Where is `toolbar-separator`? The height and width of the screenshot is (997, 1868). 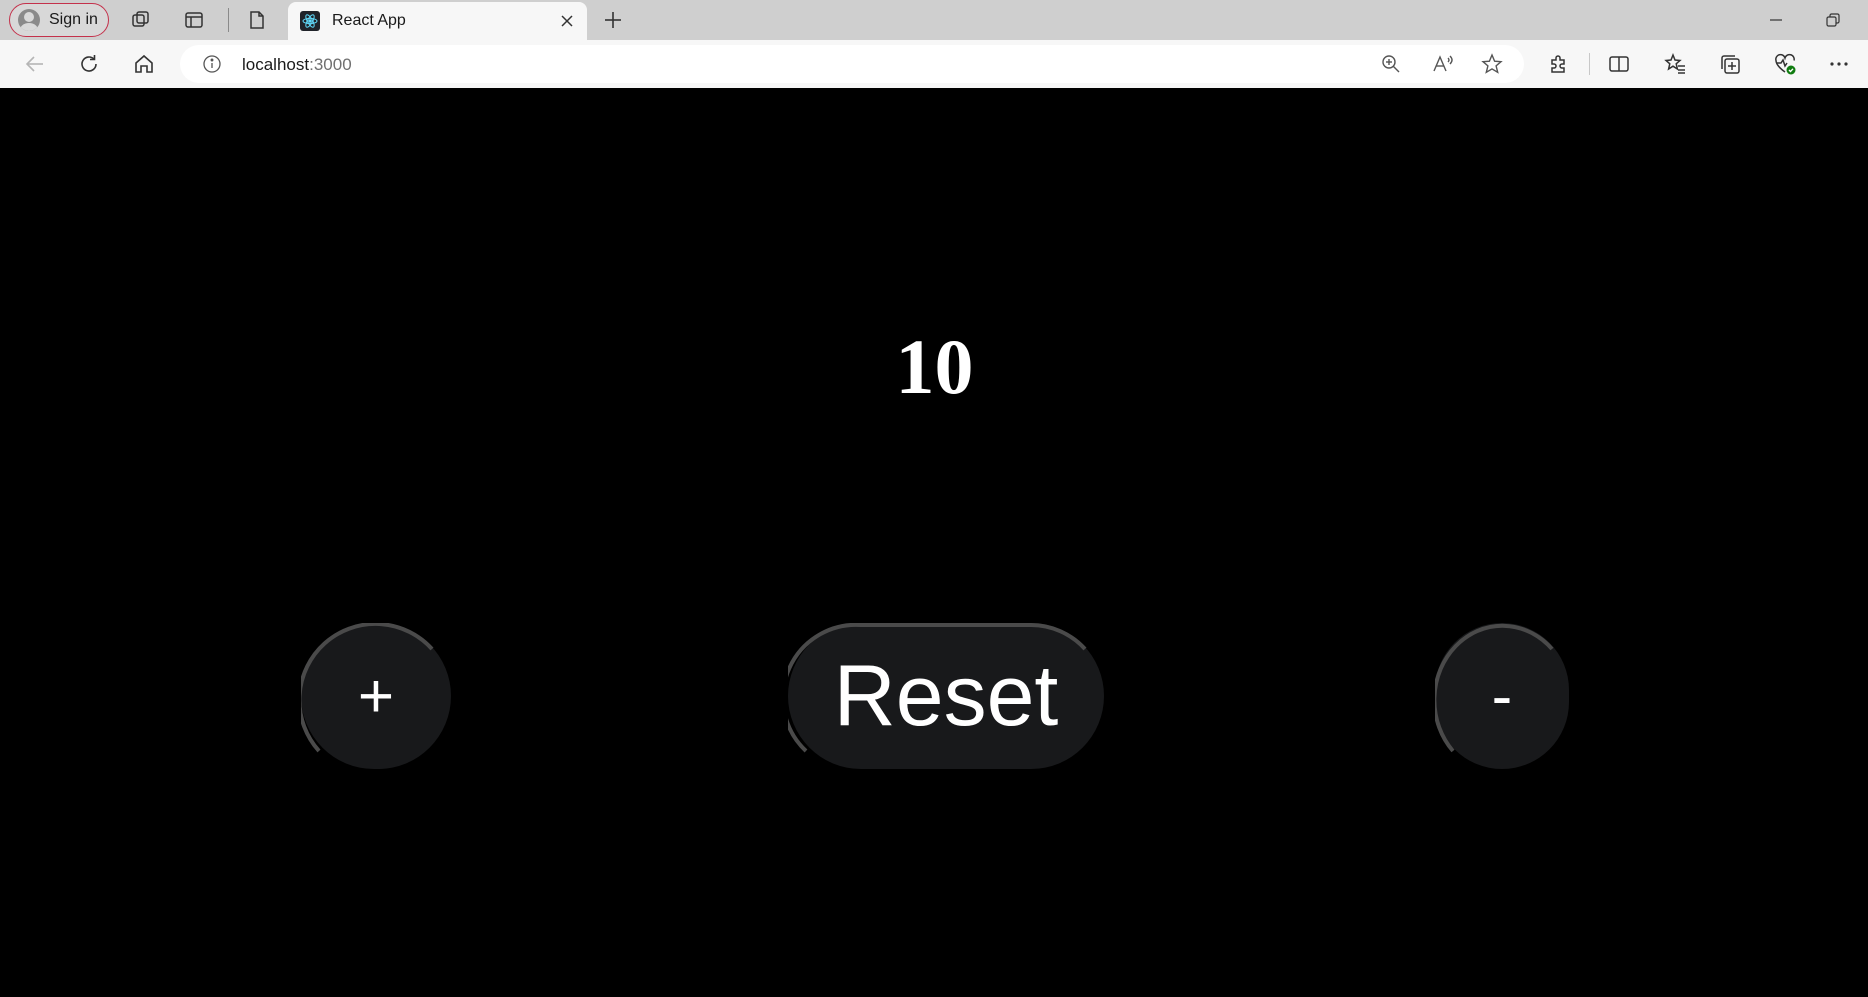 toolbar-separator is located at coordinates (1589, 64).